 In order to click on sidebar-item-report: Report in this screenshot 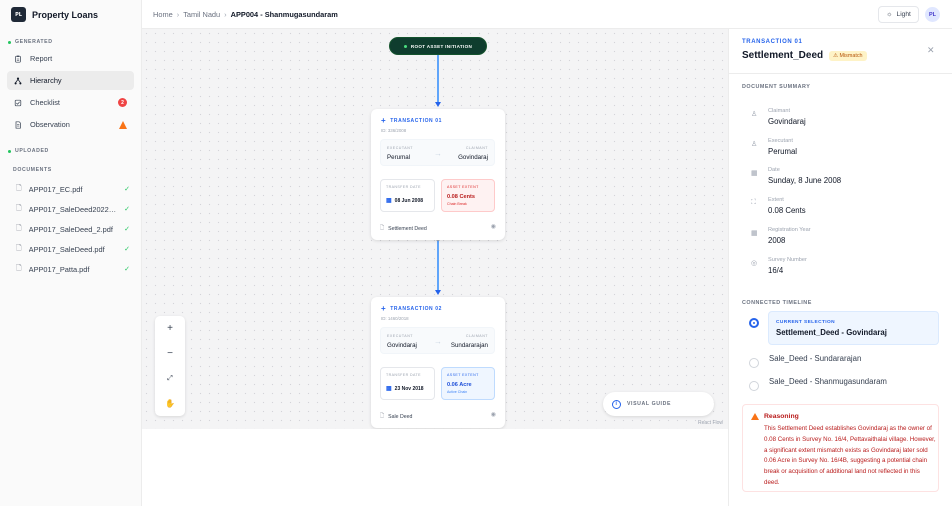, I will do `click(70, 58)`.